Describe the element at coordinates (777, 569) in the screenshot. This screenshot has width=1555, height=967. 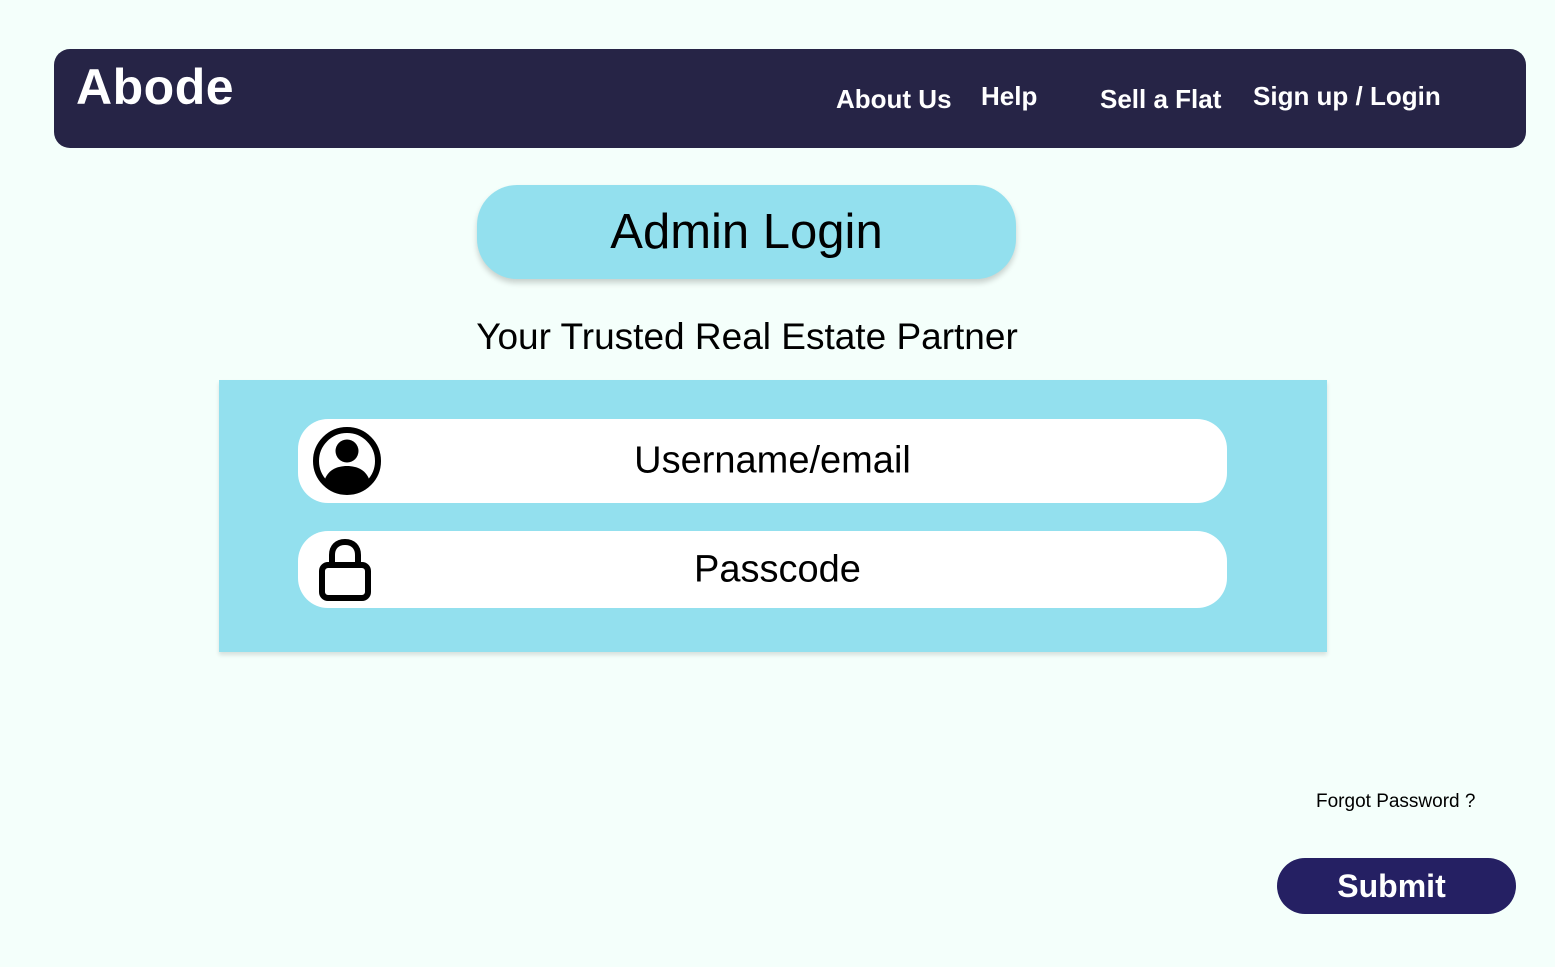
I see `passcode-placeholder: Passcode` at that location.